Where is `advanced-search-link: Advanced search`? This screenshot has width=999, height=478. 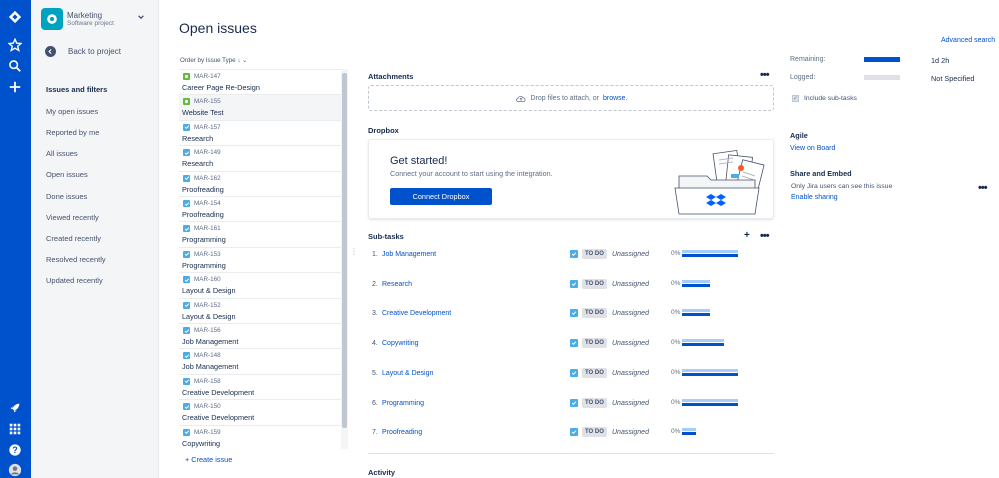 advanced-search-link: Advanced search is located at coordinates (968, 40).